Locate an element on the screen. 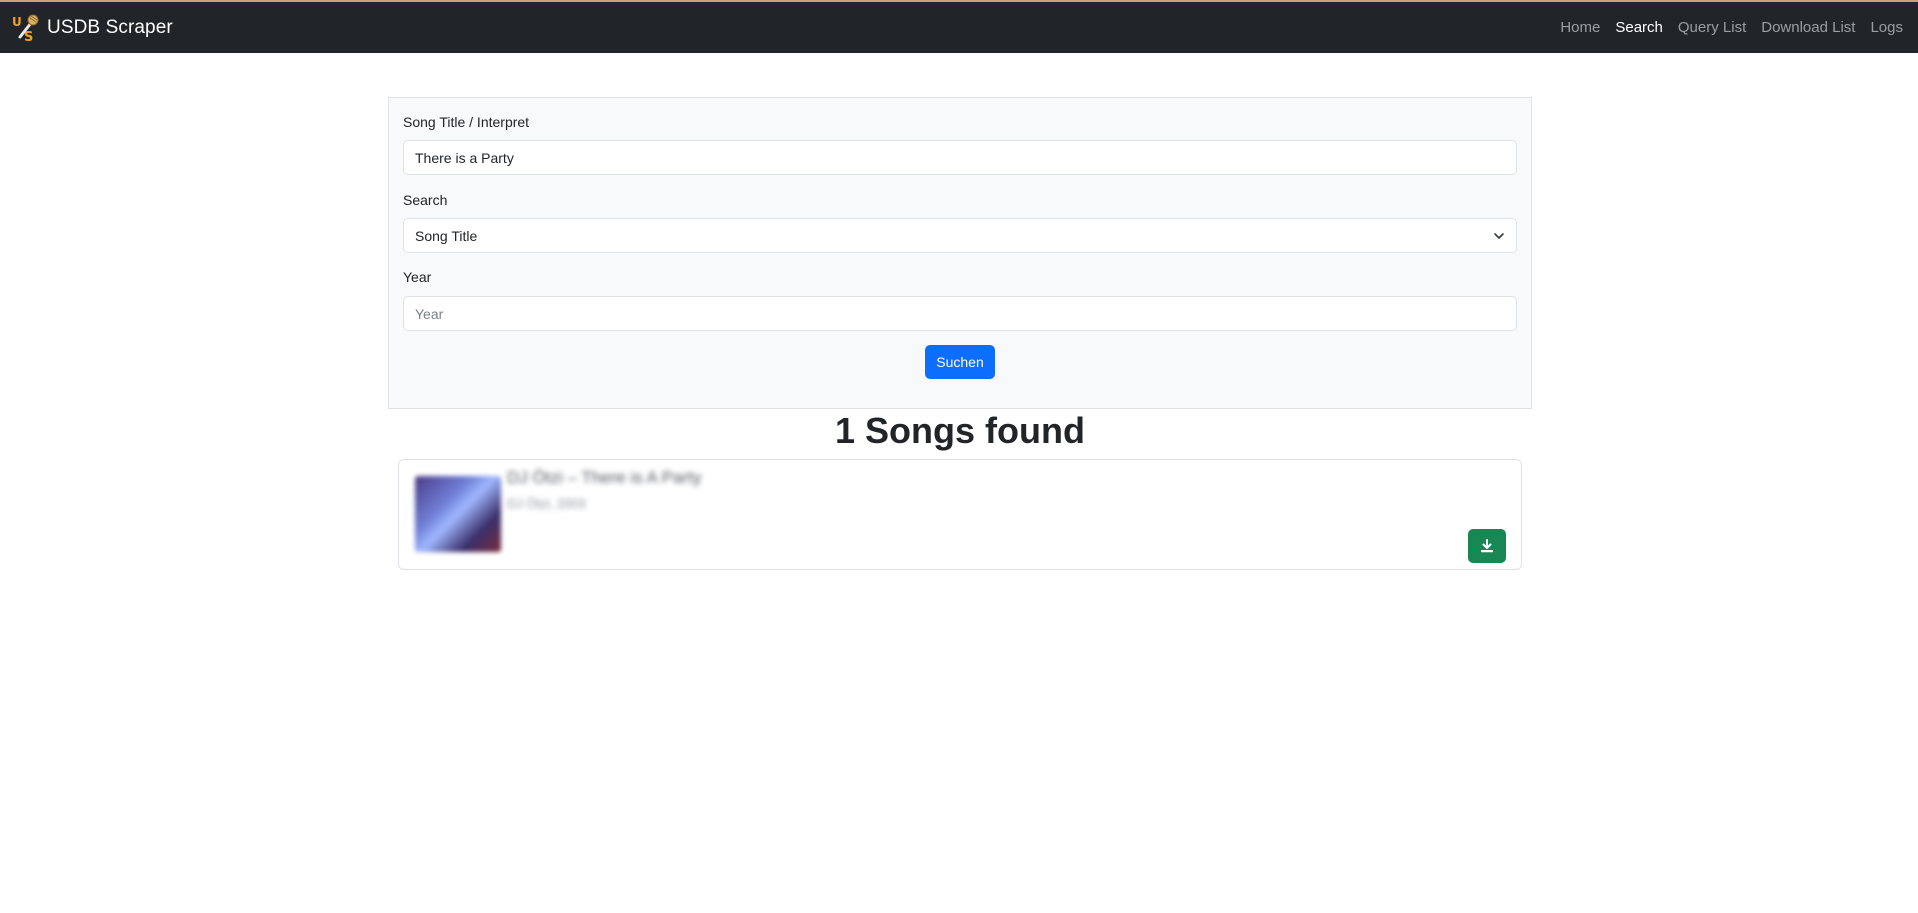  microphone-us-logo-icon: U S is located at coordinates (25, 28).